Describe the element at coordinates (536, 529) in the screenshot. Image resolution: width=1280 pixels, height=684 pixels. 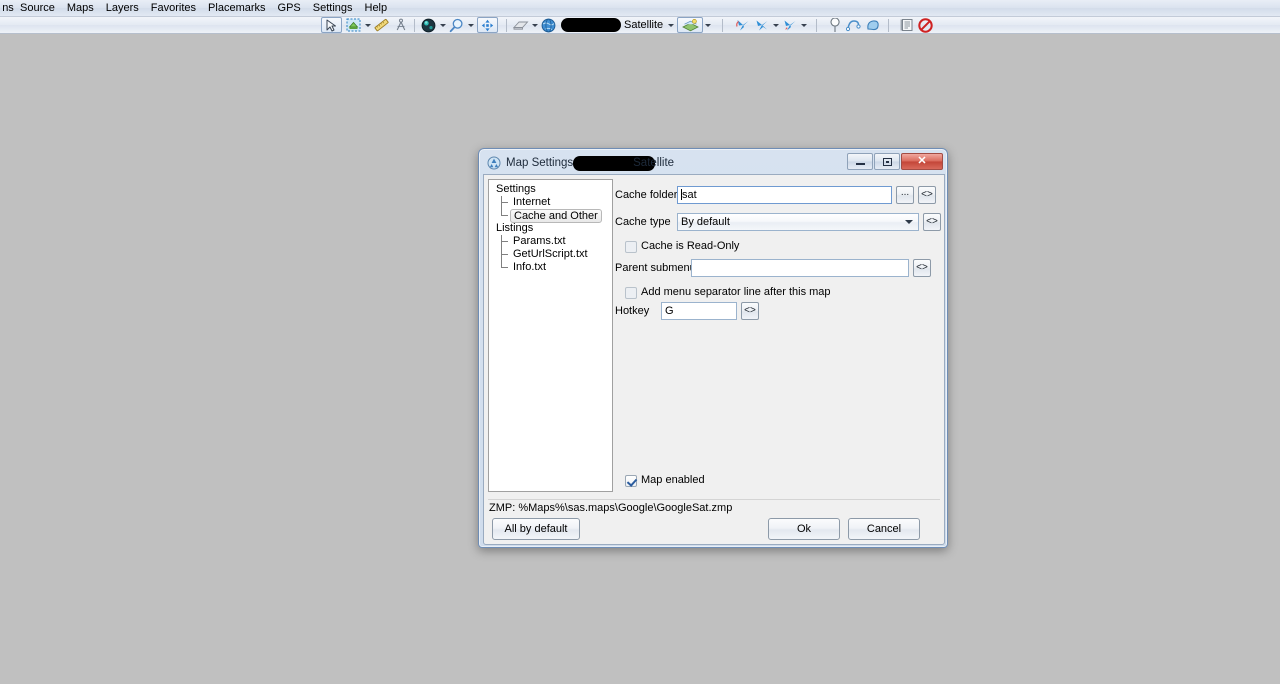
I see `all-by-default-button: All by default` at that location.